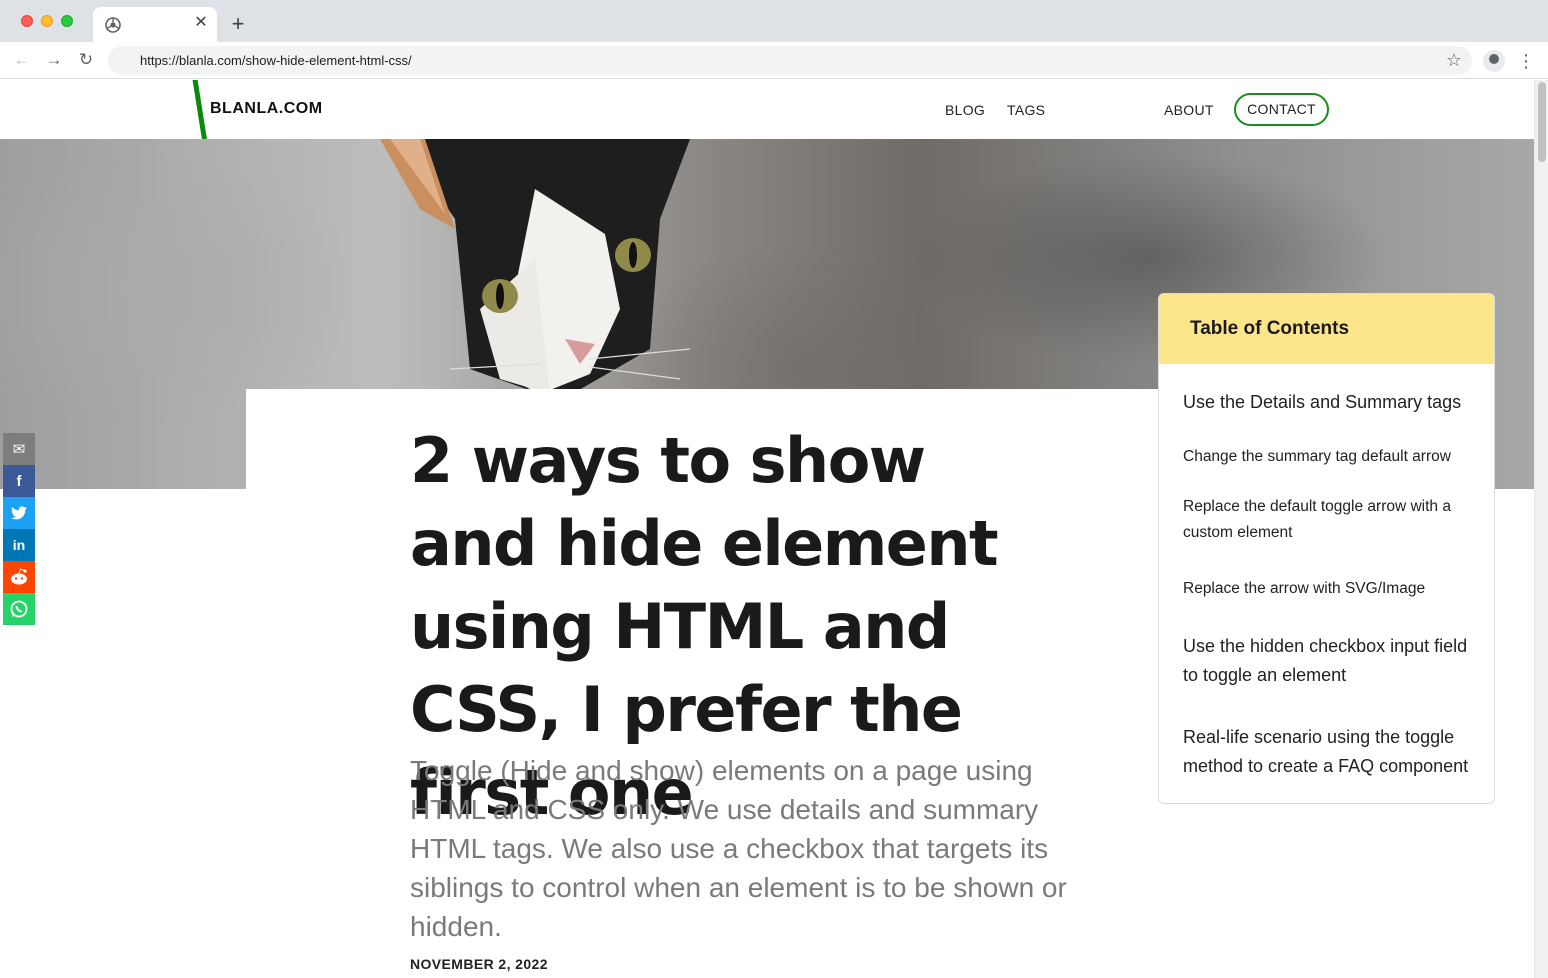  I want to click on forward-arrow-icon: →, so click(54, 60).